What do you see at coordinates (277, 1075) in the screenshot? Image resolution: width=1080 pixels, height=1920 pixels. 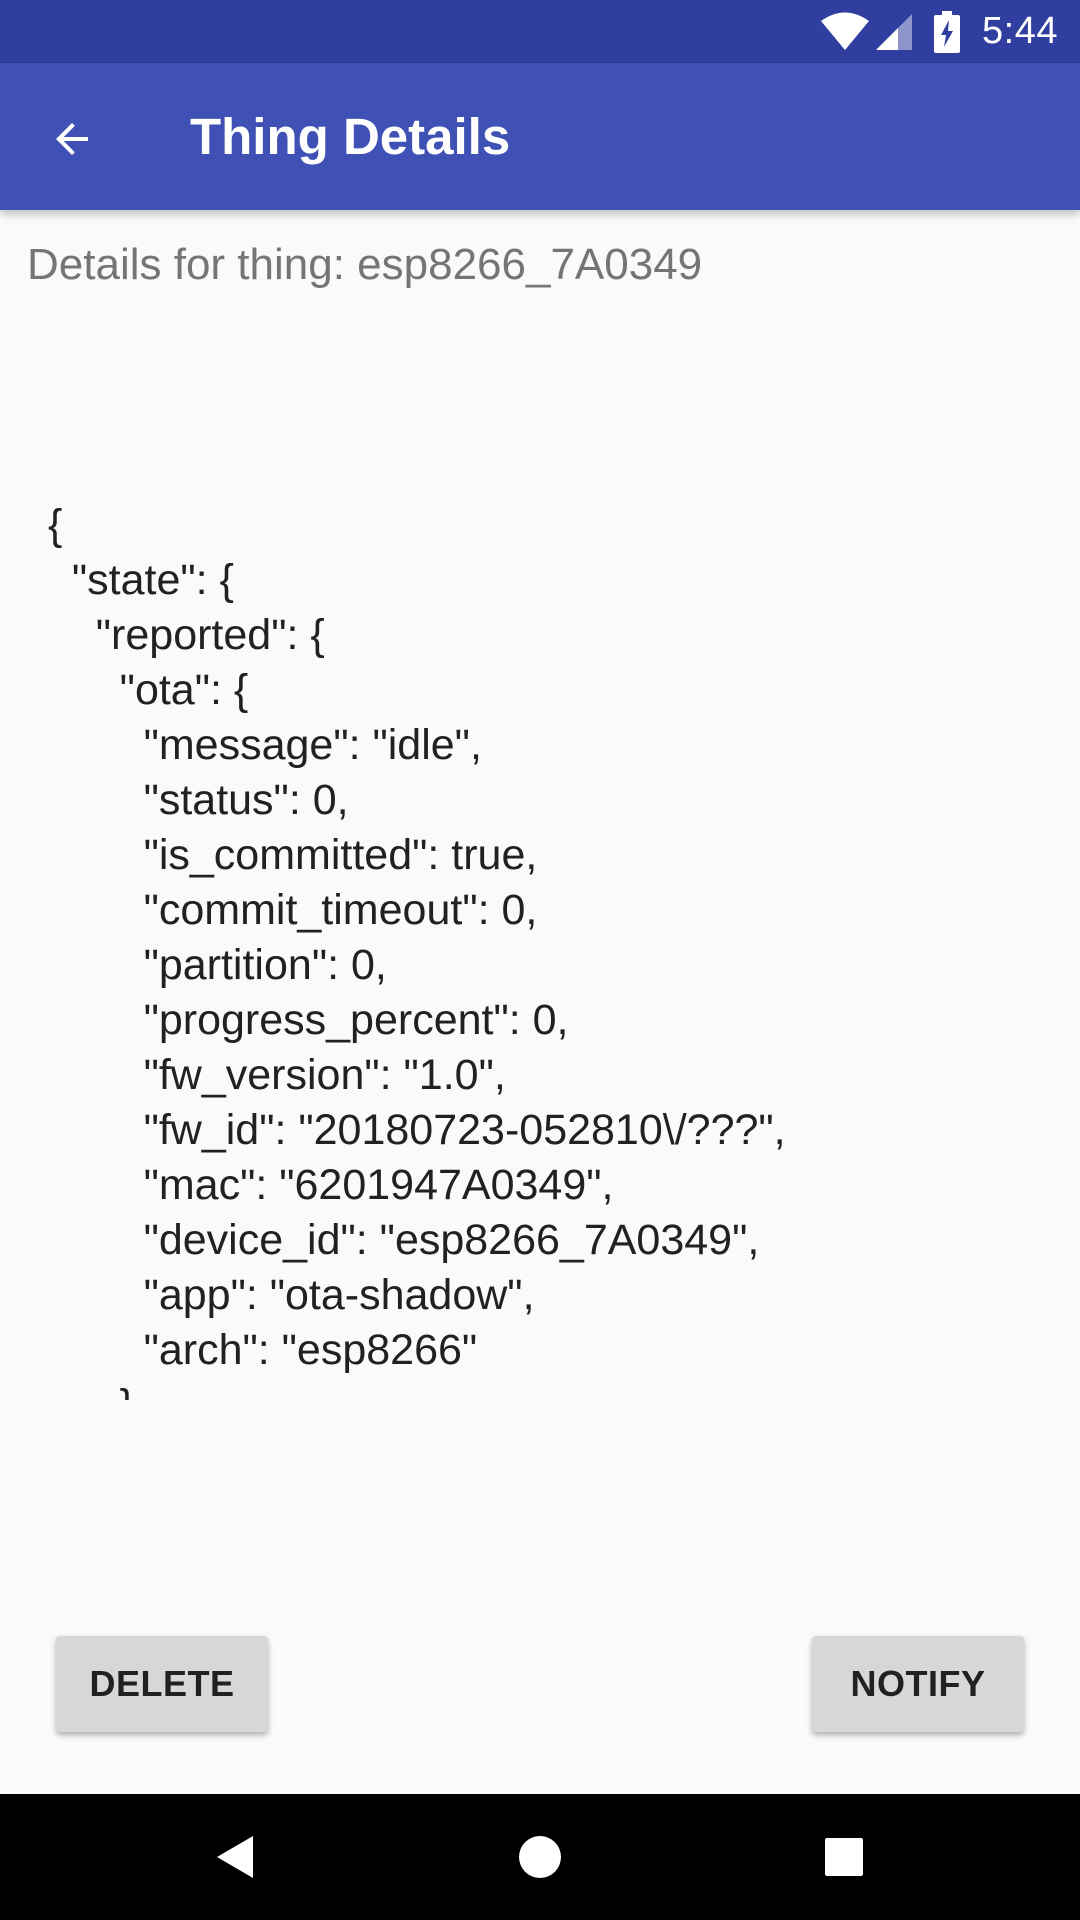 I see `json-line: "fw_version": "1.0",` at bounding box center [277, 1075].